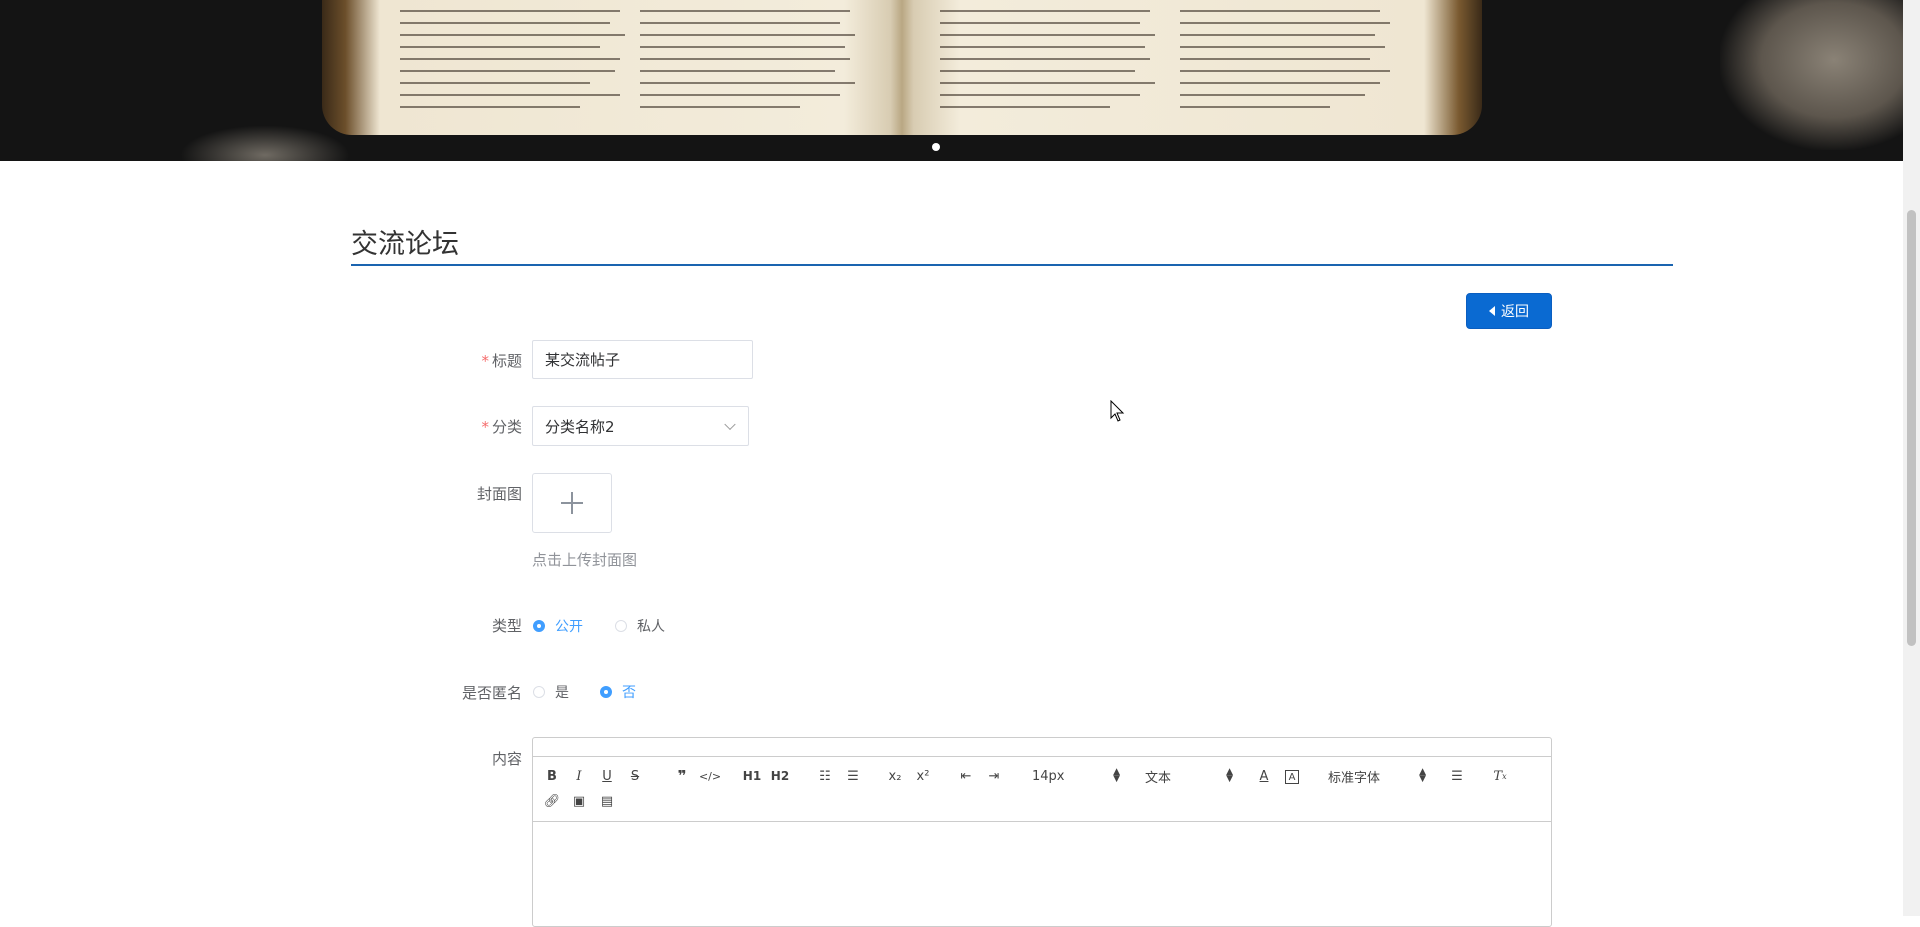 This screenshot has height=927, width=1920. Describe the element at coordinates (562, 693) in the screenshot. I see `anonymous-option-yes-label: 是` at that location.